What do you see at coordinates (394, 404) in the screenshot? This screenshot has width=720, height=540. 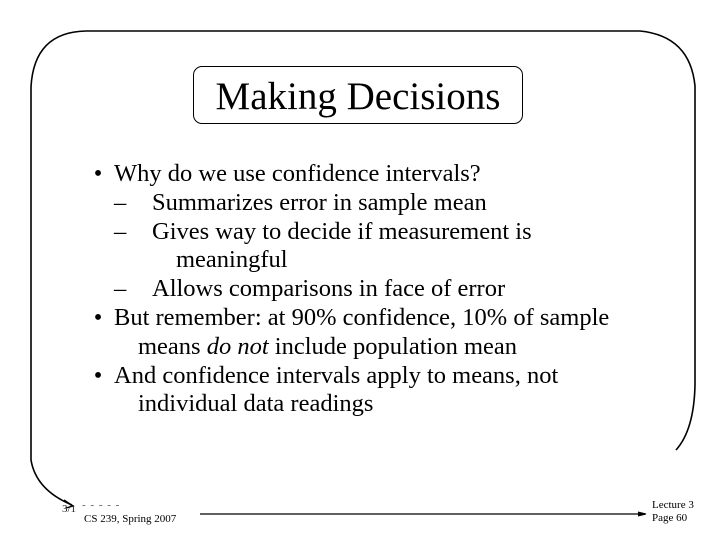 I see `bullet-continuation: individual data readings` at bounding box center [394, 404].